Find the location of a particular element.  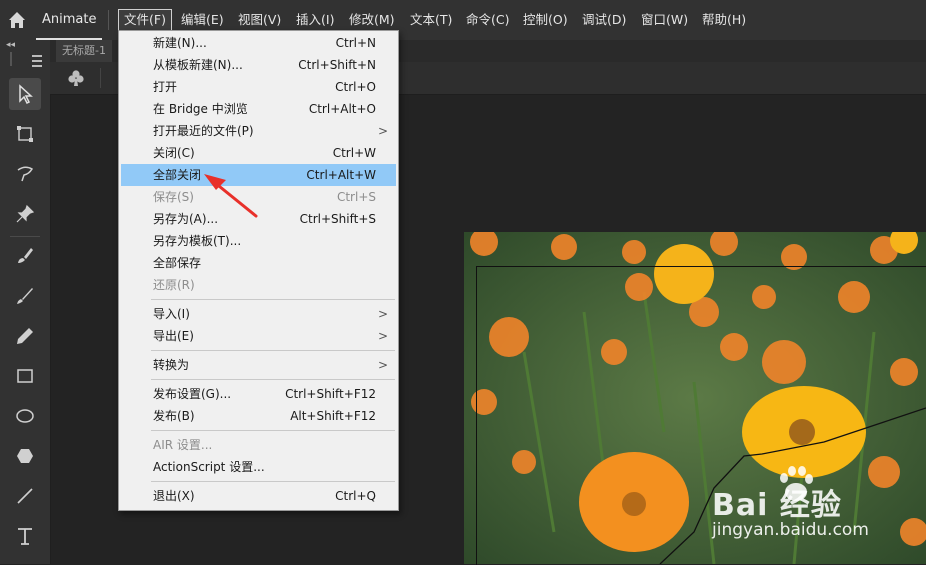

lasso-tool is located at coordinates (25, 174).